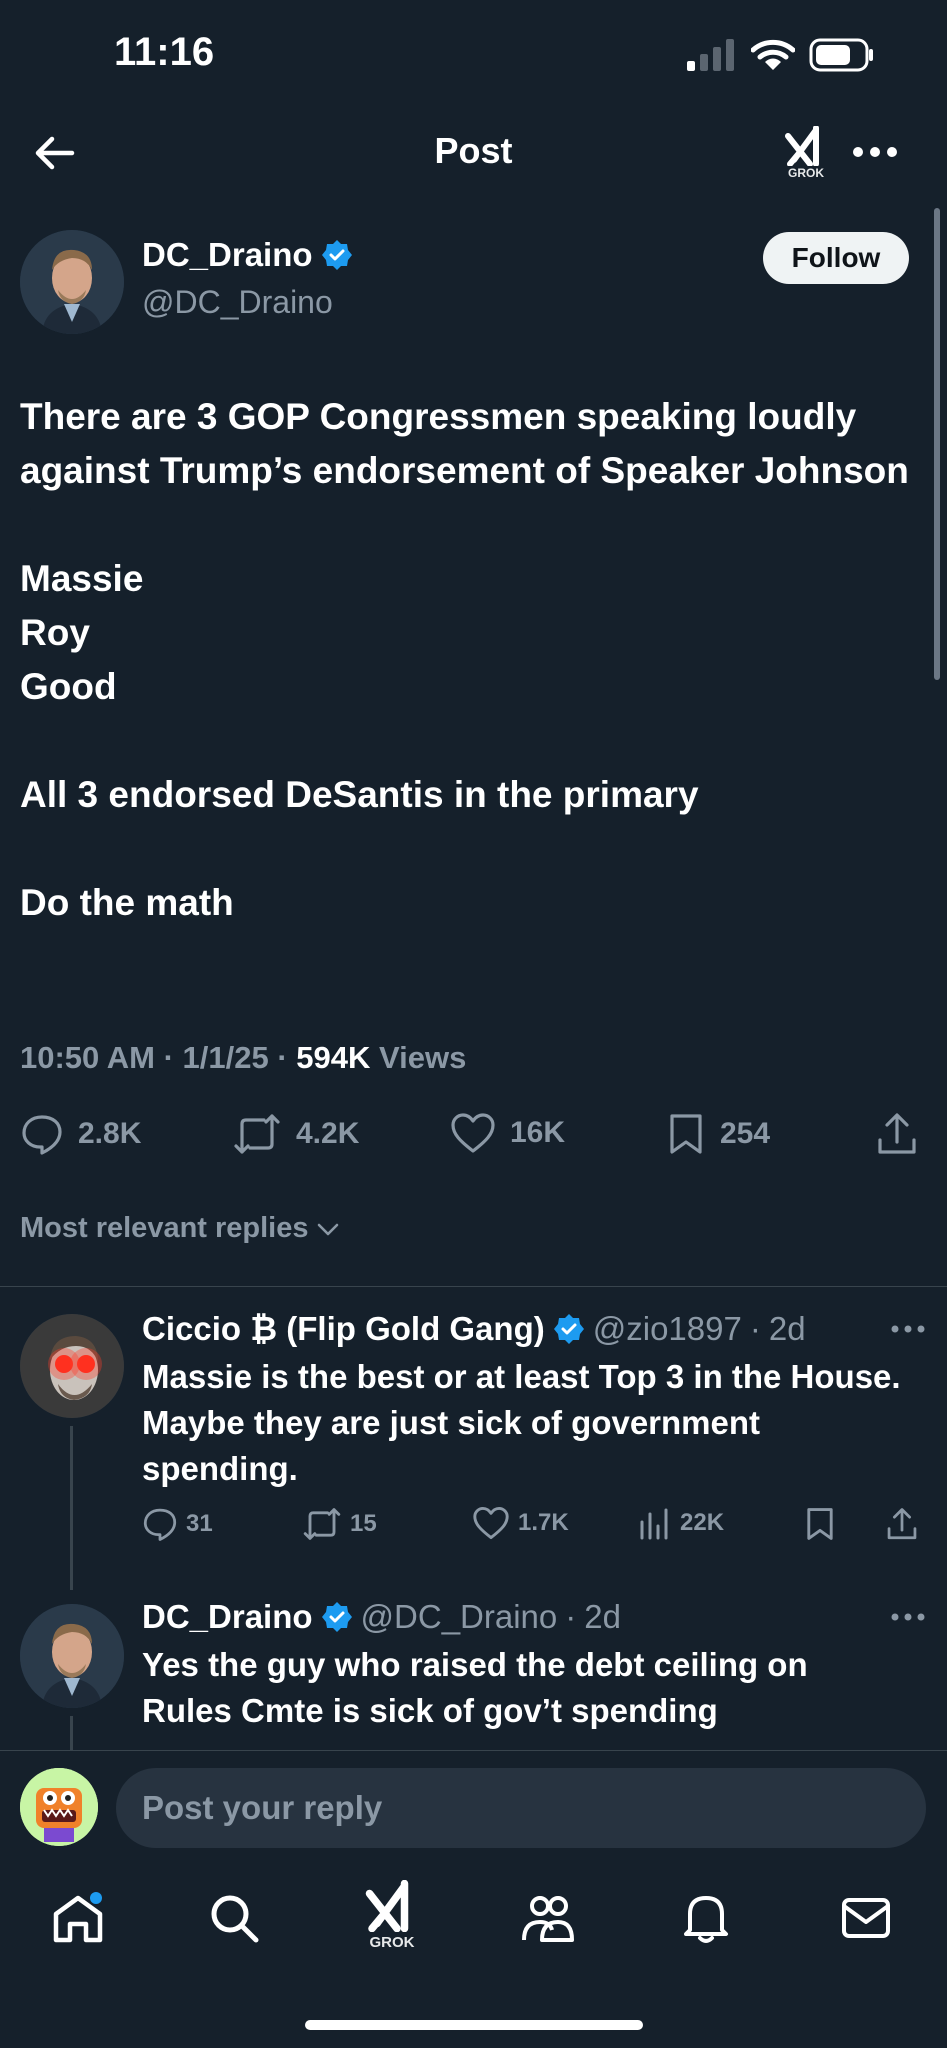 This screenshot has width=947, height=2048. What do you see at coordinates (333, 1057) in the screenshot?
I see `views-count: 594K` at bounding box center [333, 1057].